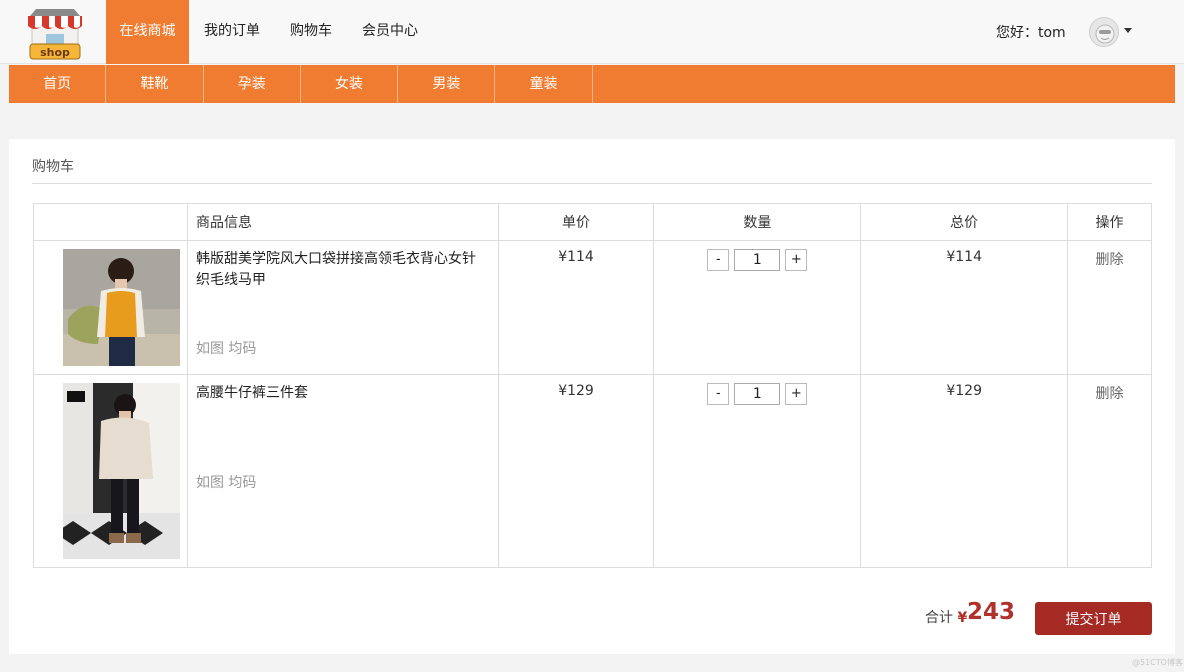 The image size is (1184, 672). Describe the element at coordinates (962, 618) in the screenshot. I see `currency-symbol: ¥` at that location.